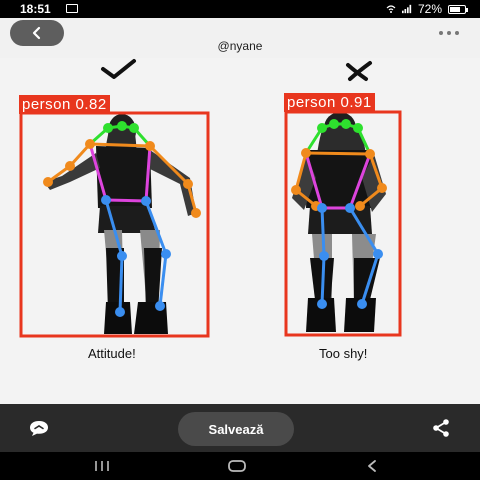  I want to click on left-caption: Attitude!, so click(112, 353).